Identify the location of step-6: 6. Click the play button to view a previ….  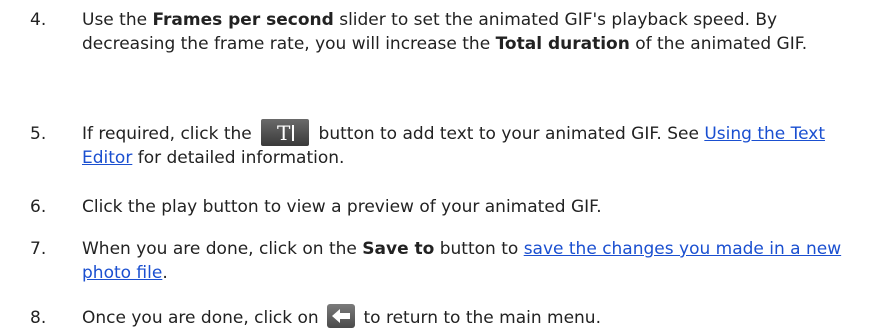
(445, 207).